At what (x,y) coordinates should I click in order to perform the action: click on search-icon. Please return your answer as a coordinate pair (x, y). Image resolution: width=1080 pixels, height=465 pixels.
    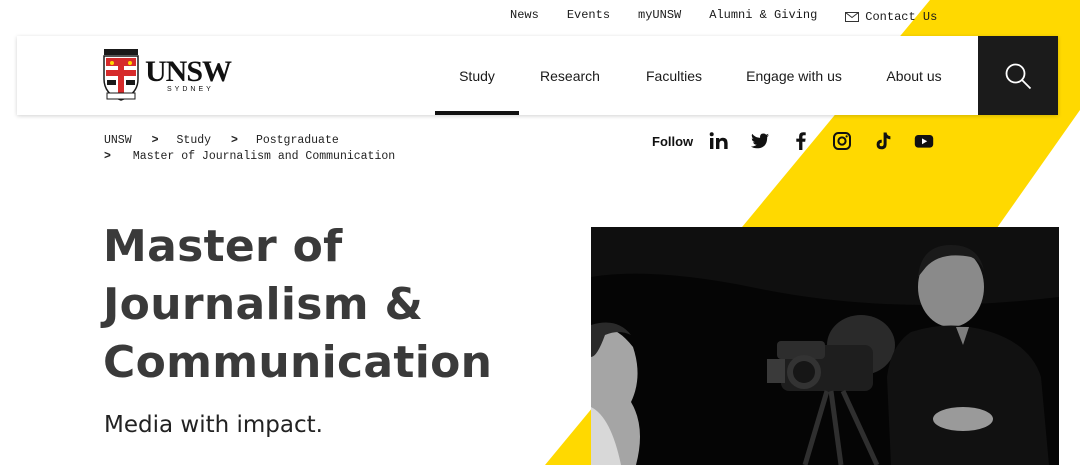
    Looking at the image, I should click on (1018, 76).